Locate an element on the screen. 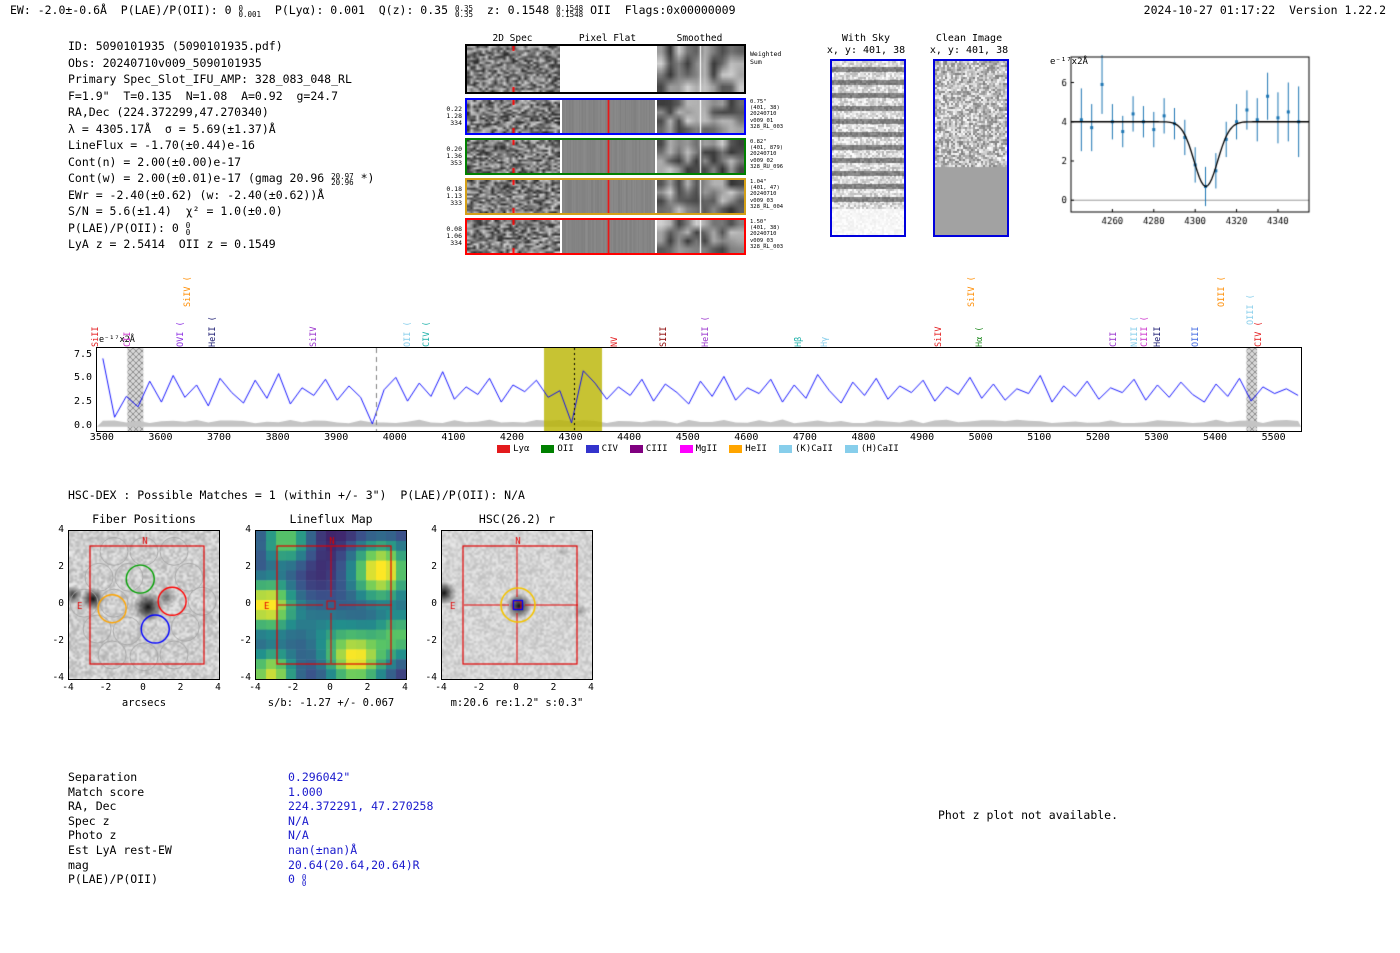  2d-row-fiber-id: 1.04" (401, 47) 20240710 v009_03 328_RL_004 is located at coordinates (772, 194).